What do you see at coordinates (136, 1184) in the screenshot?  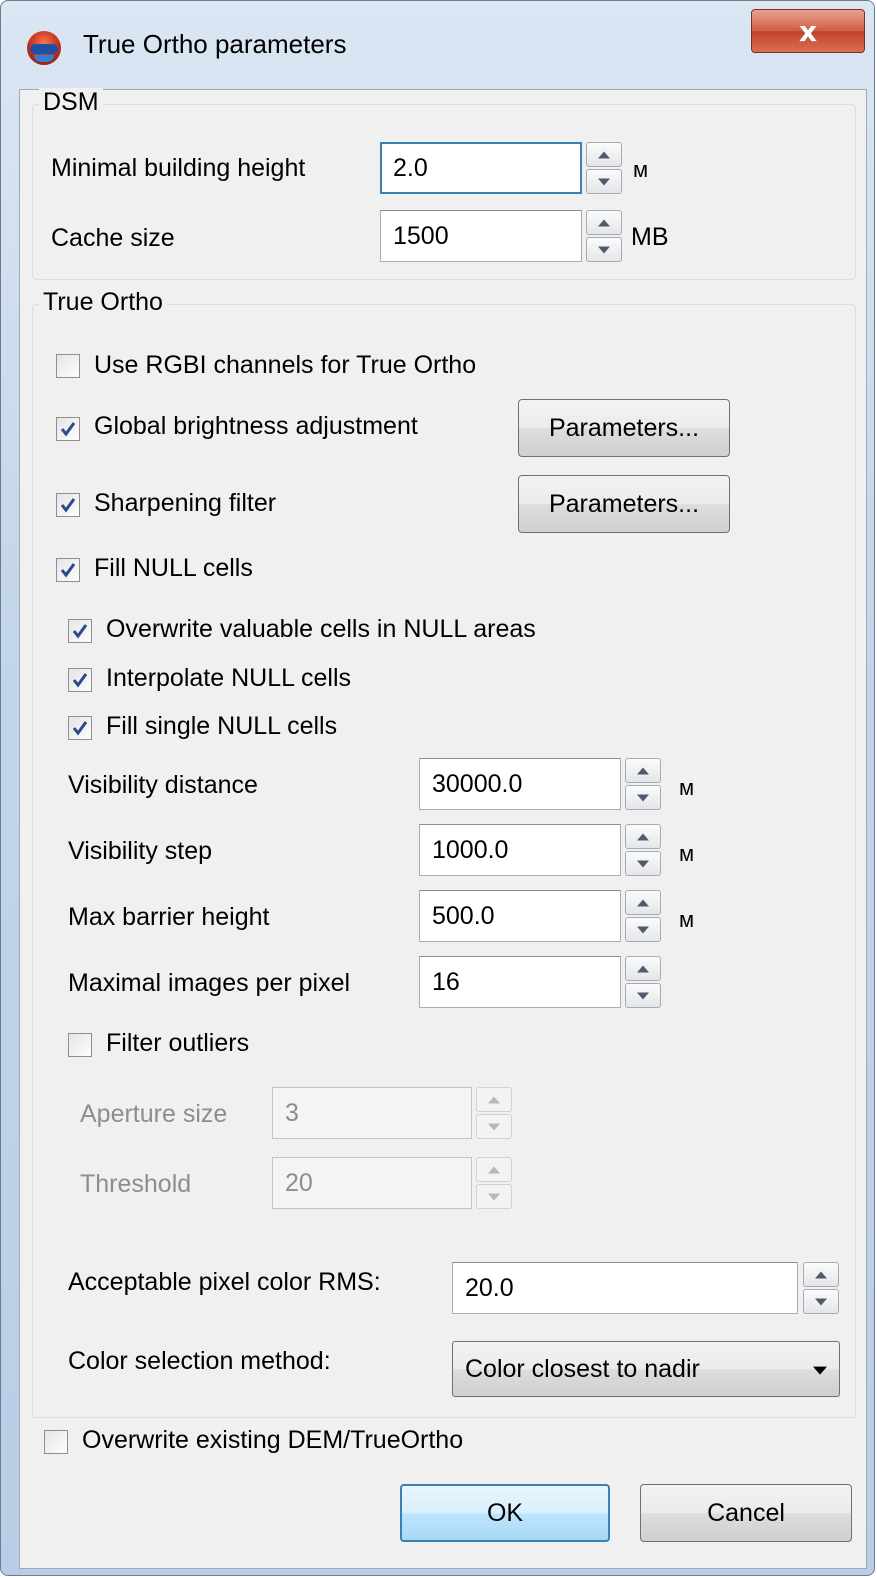 I see `threshold-label: Threshold` at bounding box center [136, 1184].